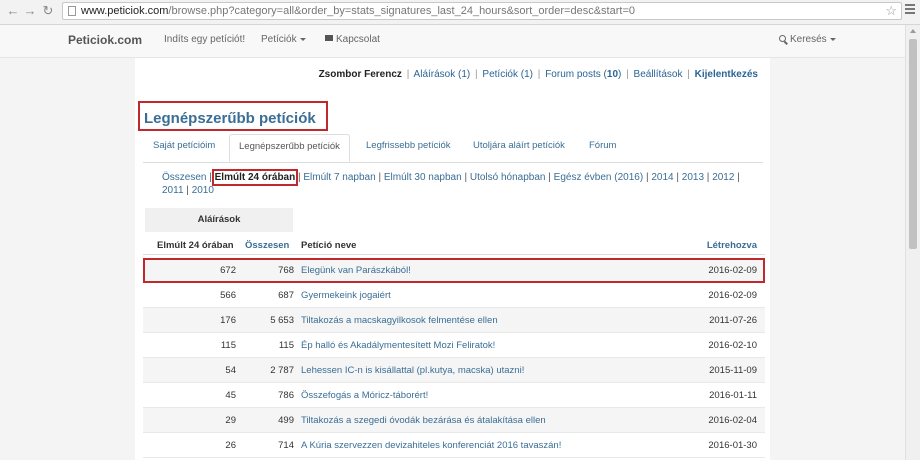 The image size is (920, 460). I want to click on forum-posts-count: 10, so click(612, 74).